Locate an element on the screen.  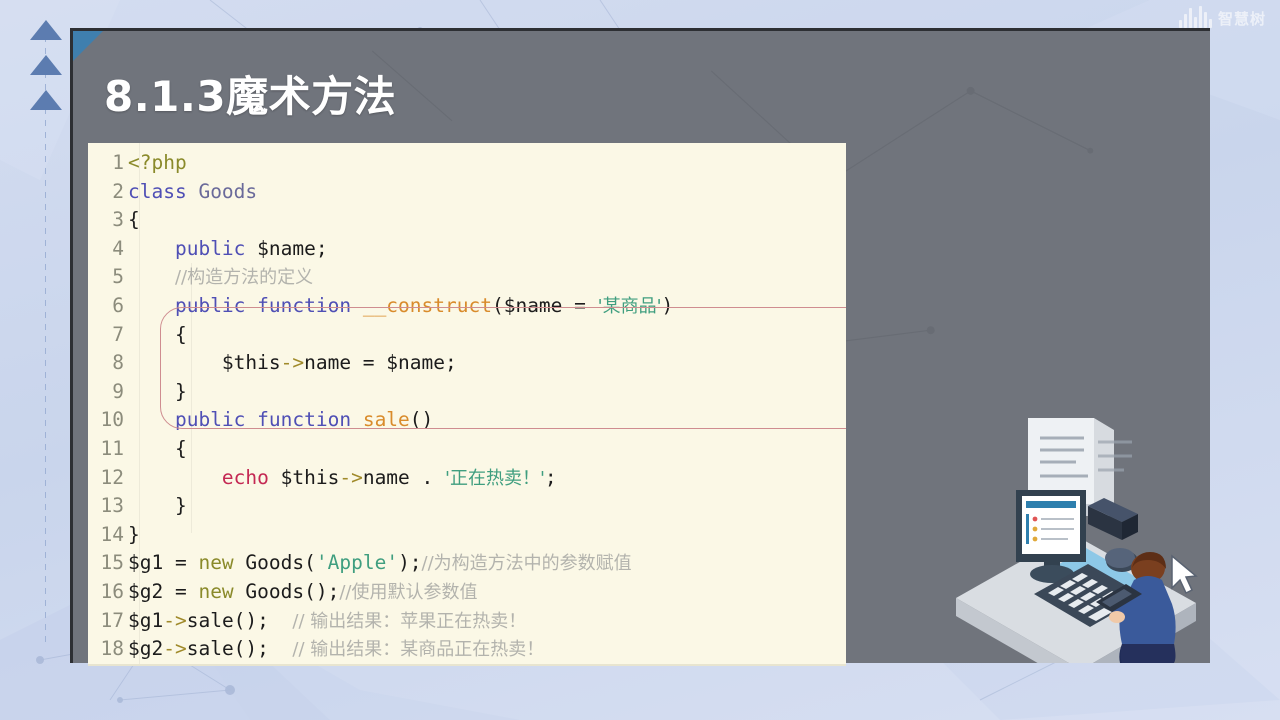
code-token: $g2 is located at coordinates (146, 649).